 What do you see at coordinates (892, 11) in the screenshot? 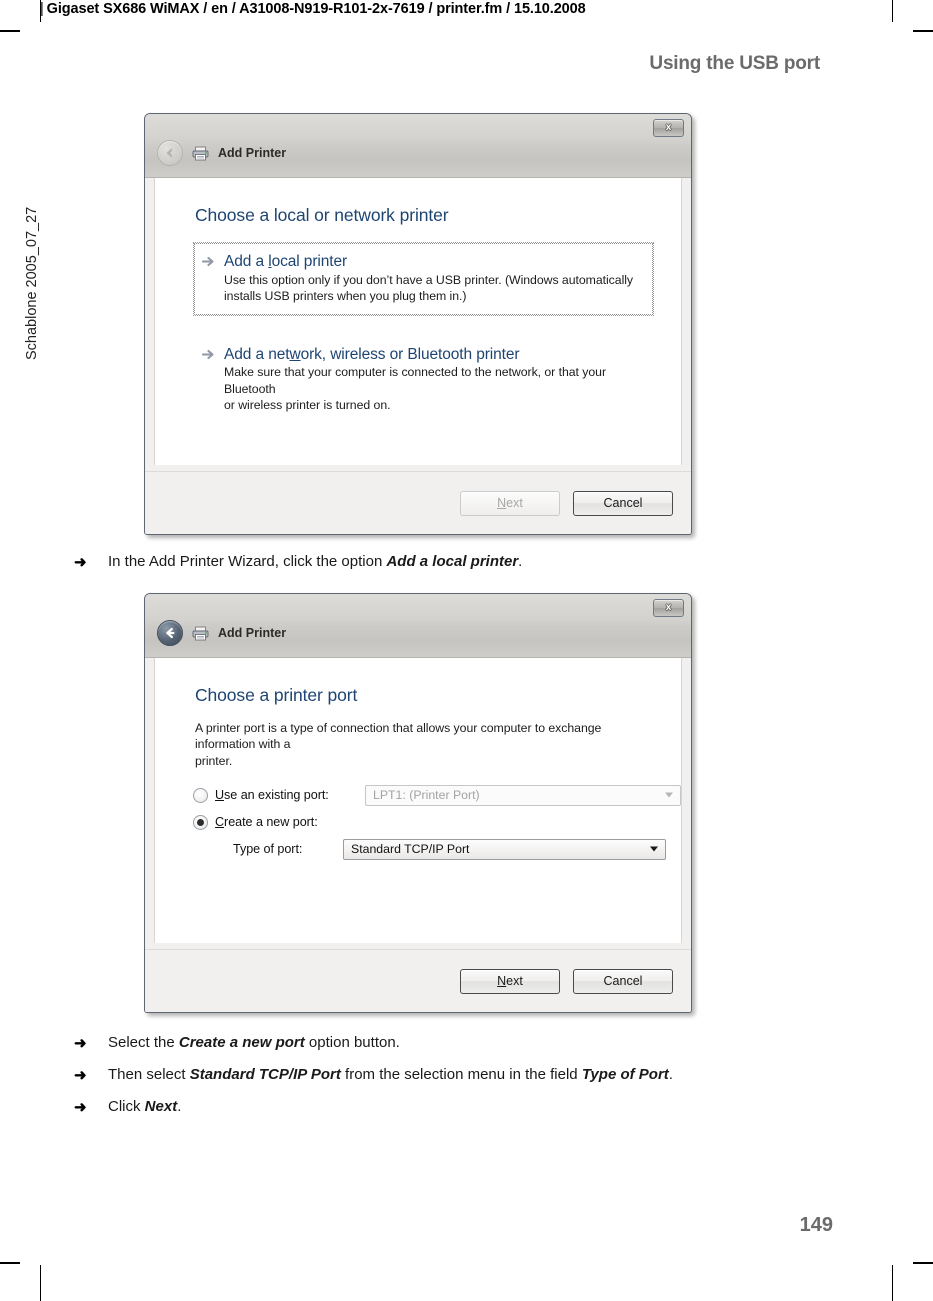
I see `crop-mark-top-right-vertical` at bounding box center [892, 11].